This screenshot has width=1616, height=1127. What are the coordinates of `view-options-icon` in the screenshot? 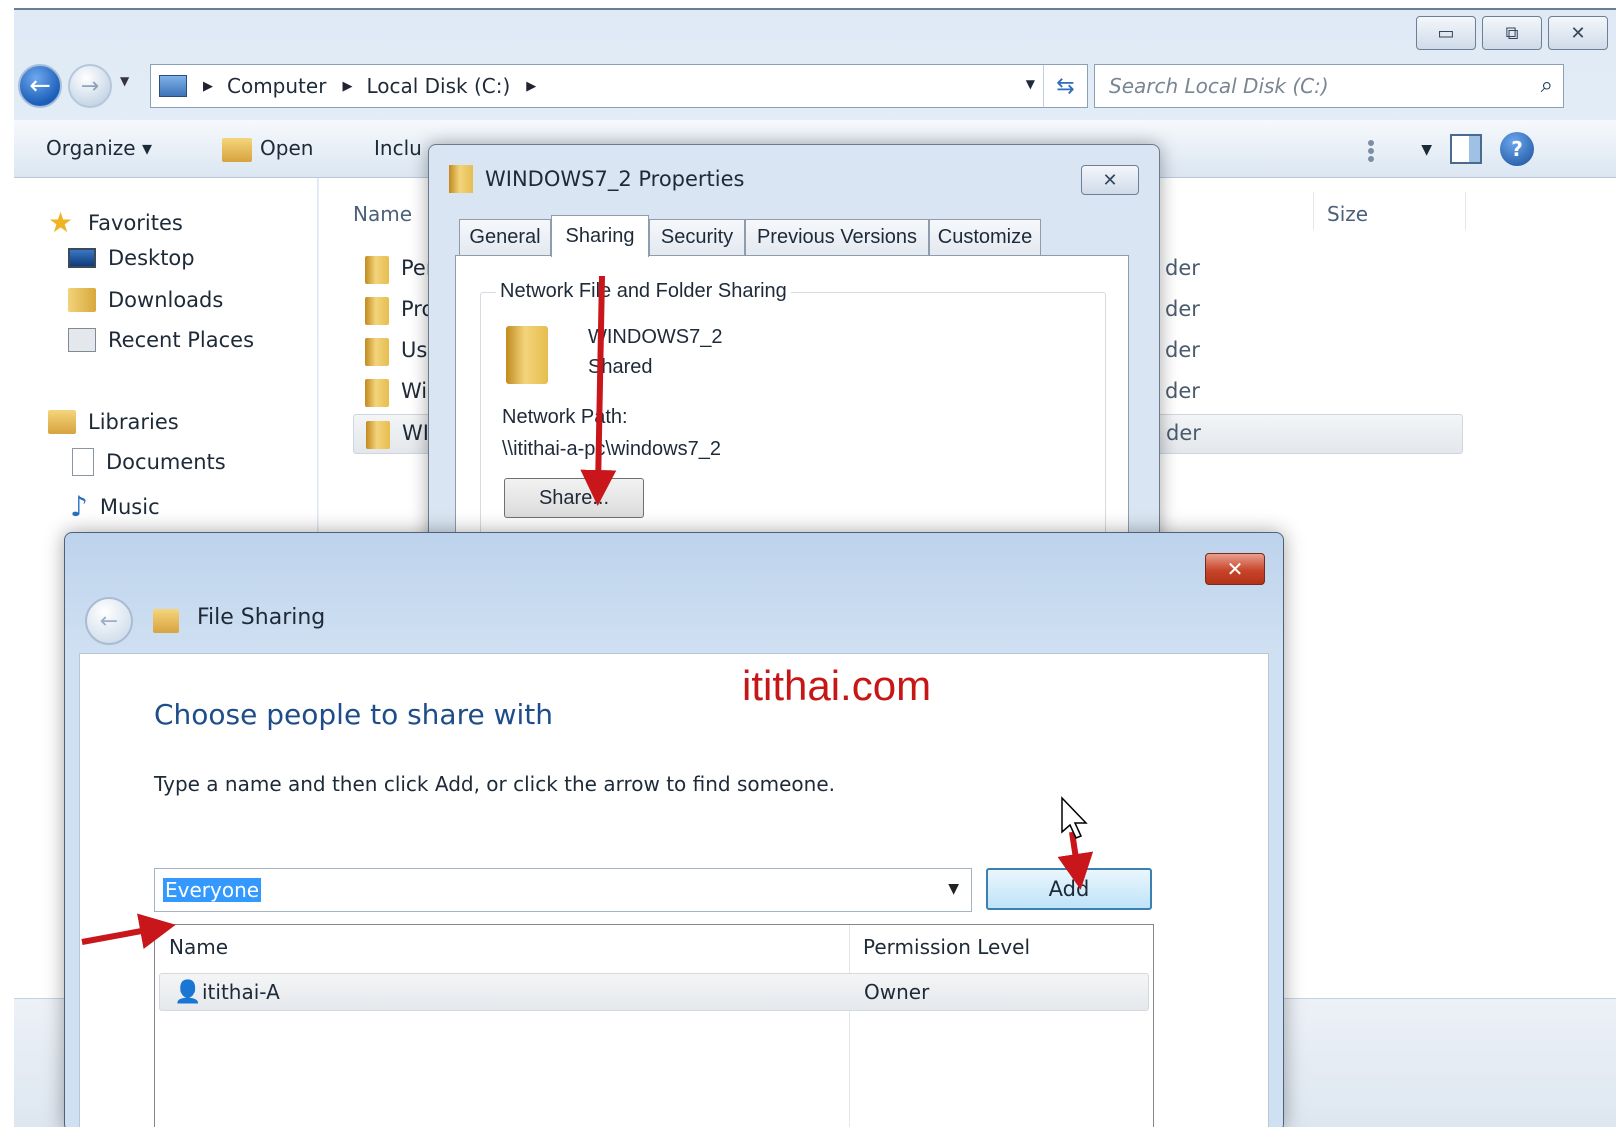 It's located at (1383, 151).